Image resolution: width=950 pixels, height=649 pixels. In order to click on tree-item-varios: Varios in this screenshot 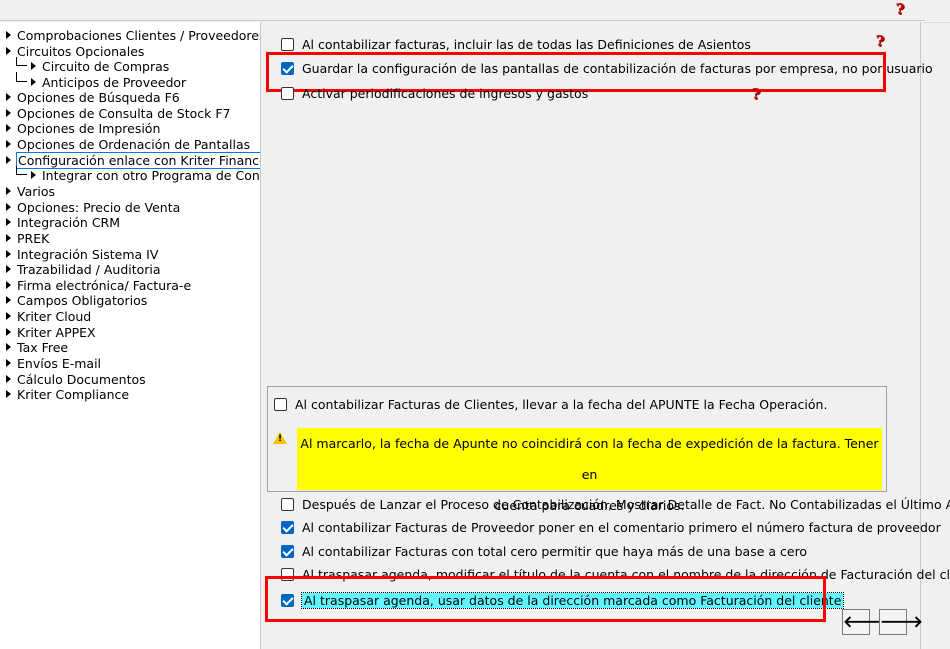, I will do `click(30, 191)`.